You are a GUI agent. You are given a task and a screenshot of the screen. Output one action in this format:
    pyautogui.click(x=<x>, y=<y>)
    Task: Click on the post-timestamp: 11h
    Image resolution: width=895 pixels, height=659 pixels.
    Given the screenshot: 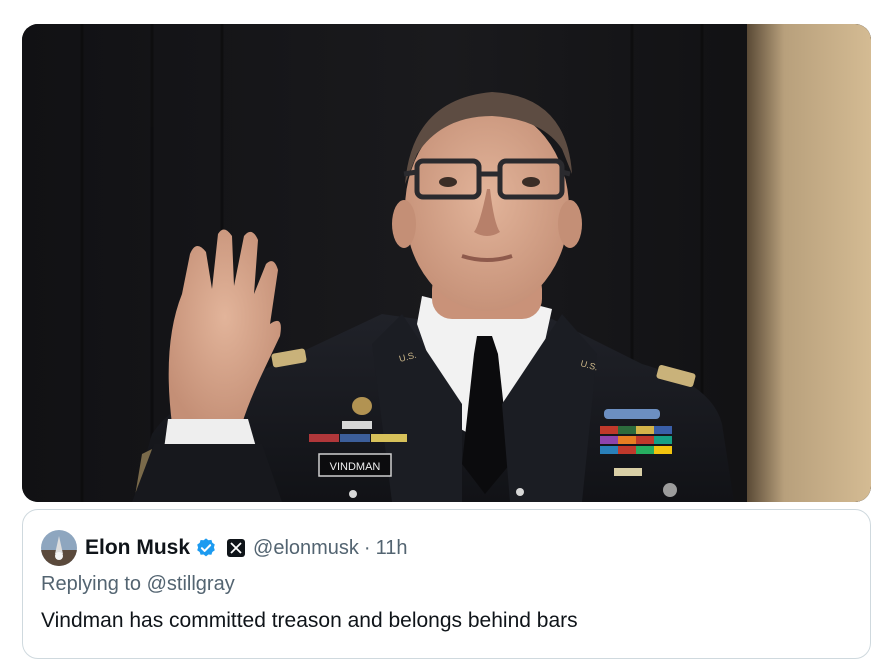 What is the action you would take?
    pyautogui.click(x=392, y=548)
    